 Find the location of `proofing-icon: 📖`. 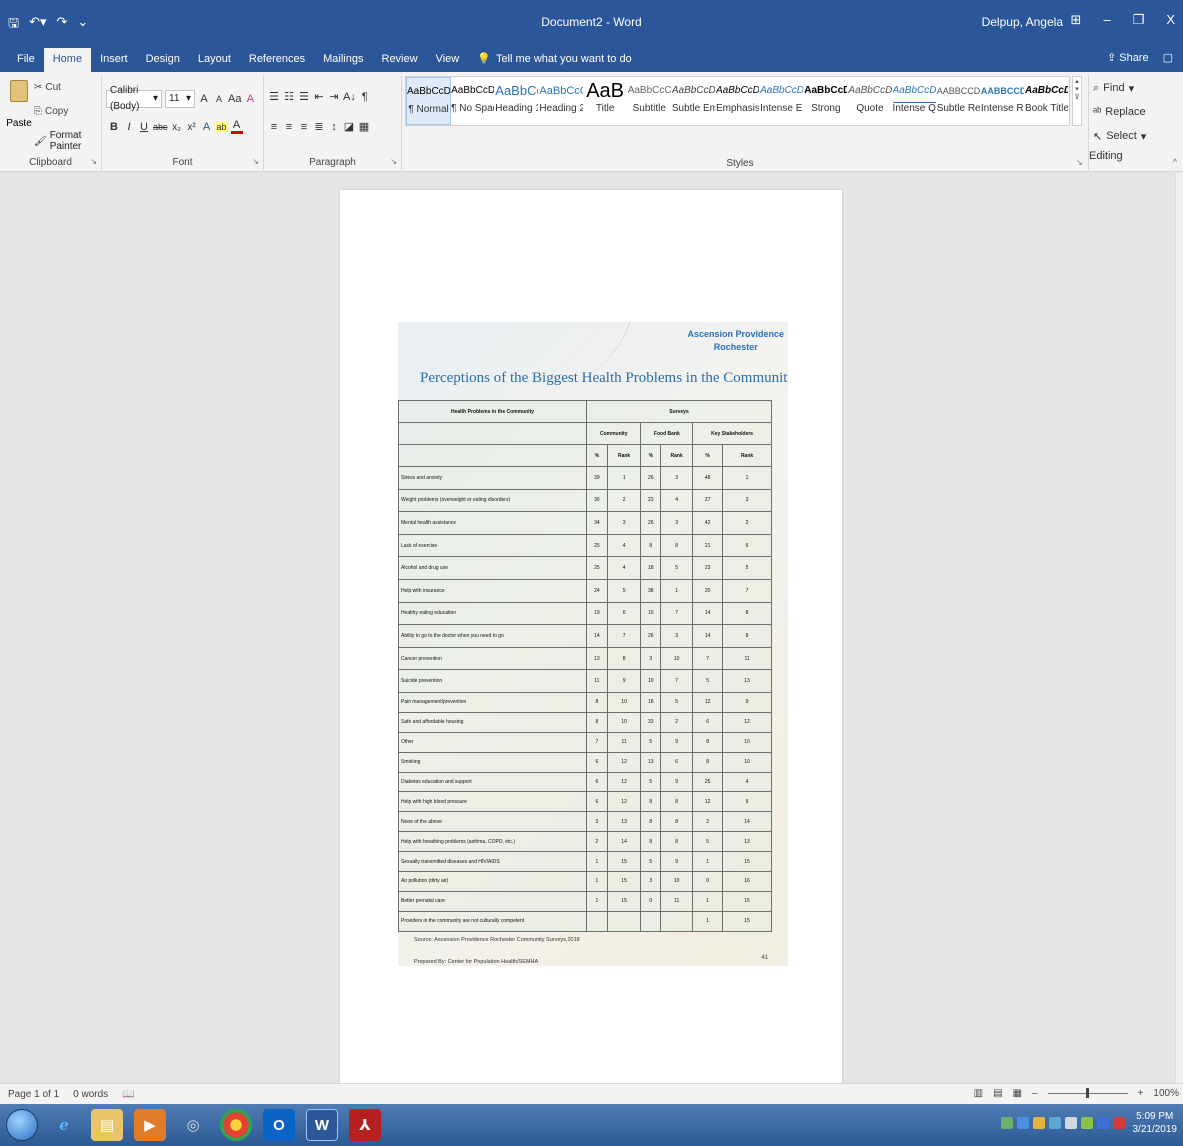

proofing-icon: 📖 is located at coordinates (128, 1094).